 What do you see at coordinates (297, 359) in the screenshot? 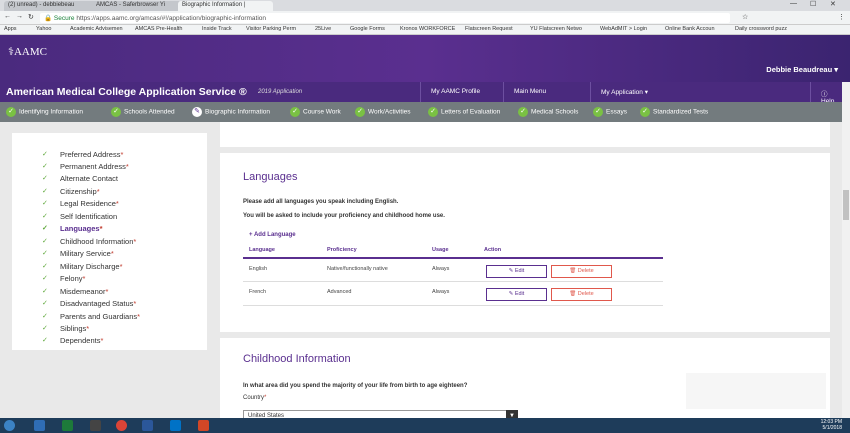
I see `childhood-heading: Childhood Information` at bounding box center [297, 359].